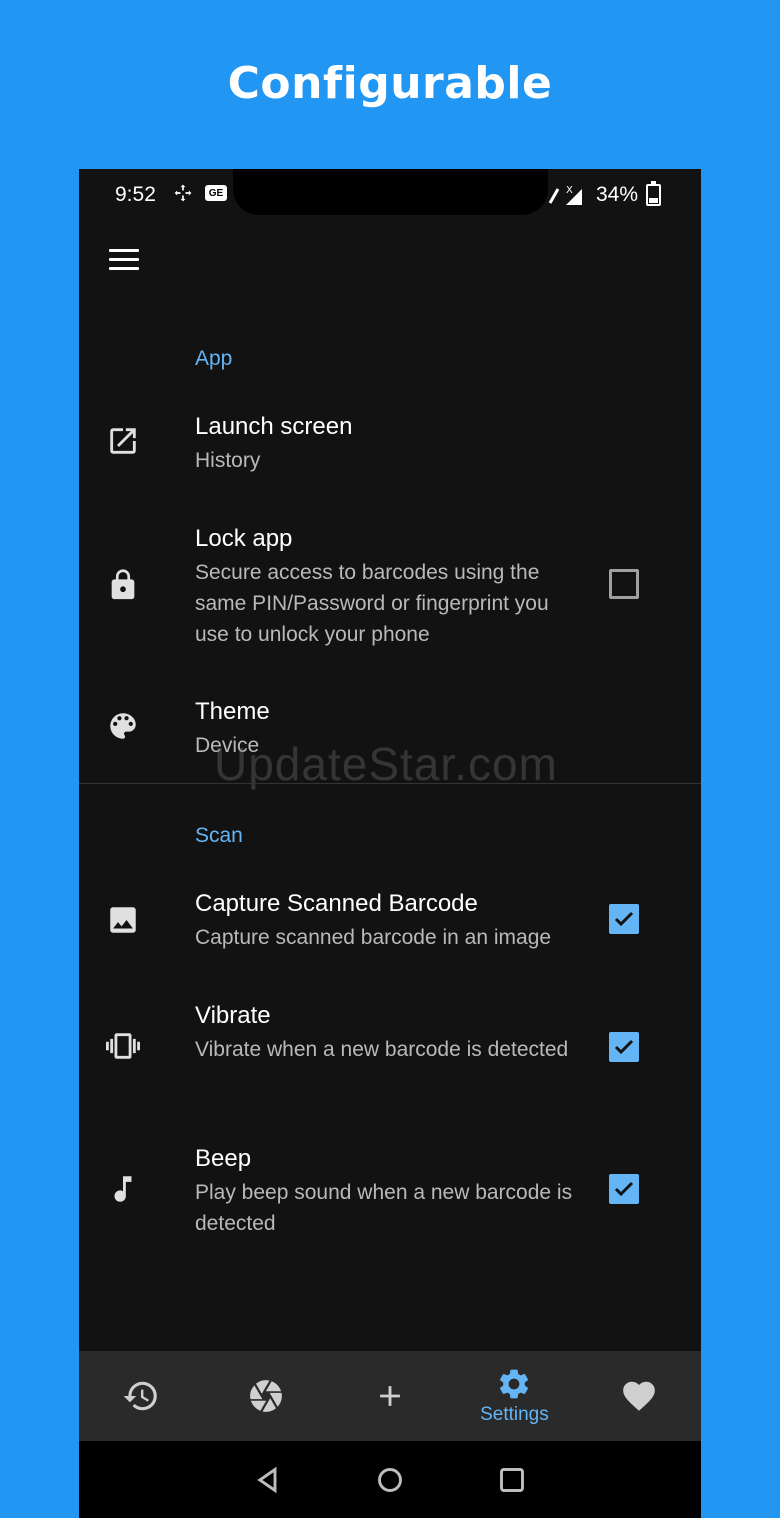 The image size is (780, 1518). I want to click on capture-barcode-checkbox, so click(624, 919).